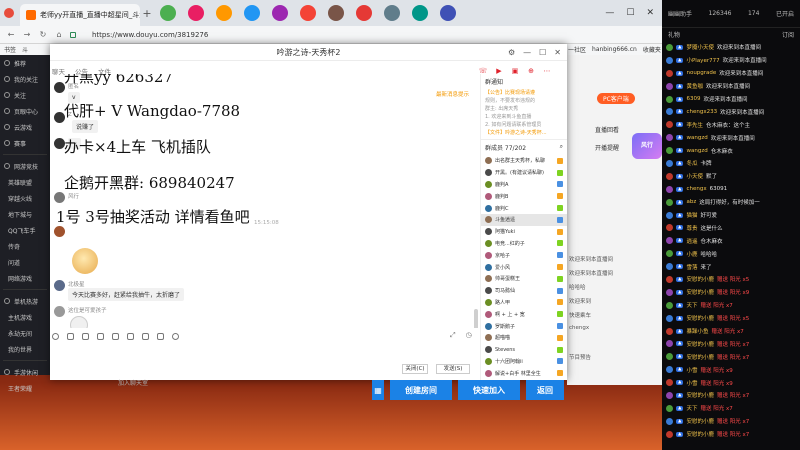 The height and width of the screenshot is (450, 800). What do you see at coordinates (25, 301) in the screenshot?
I see `sidebar-category: 单机热游` at bounding box center [25, 301].